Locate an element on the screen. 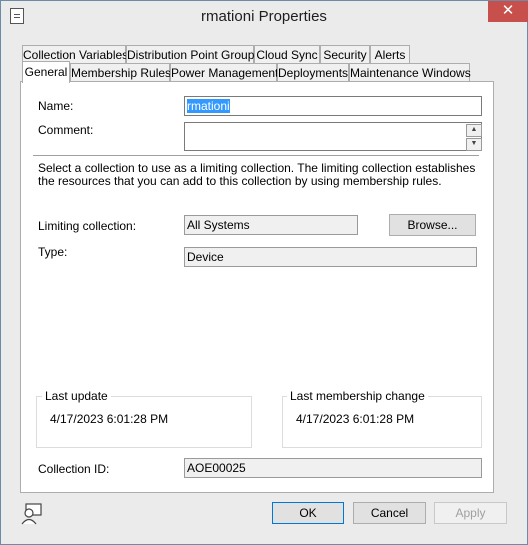  scroll-down-icon: ▼ is located at coordinates (474, 144).